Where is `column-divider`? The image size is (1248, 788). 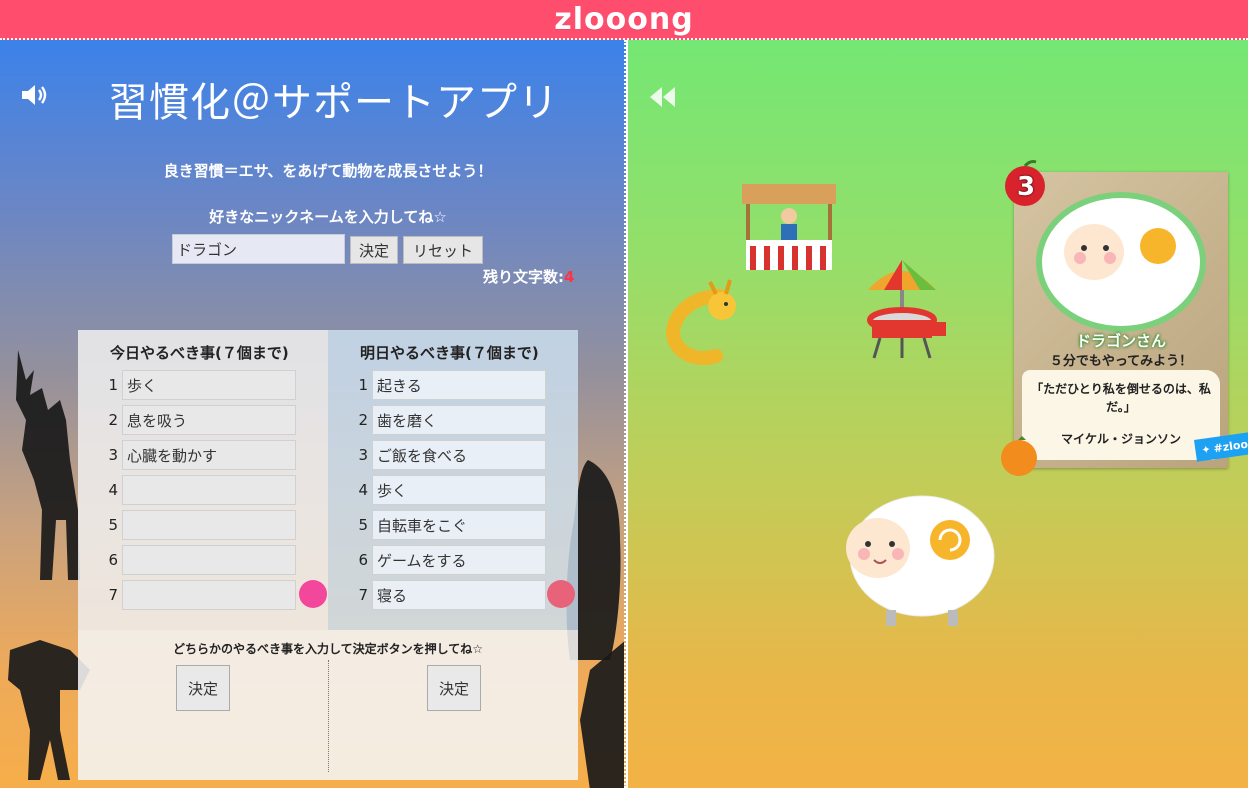
column-divider is located at coordinates (328, 716).